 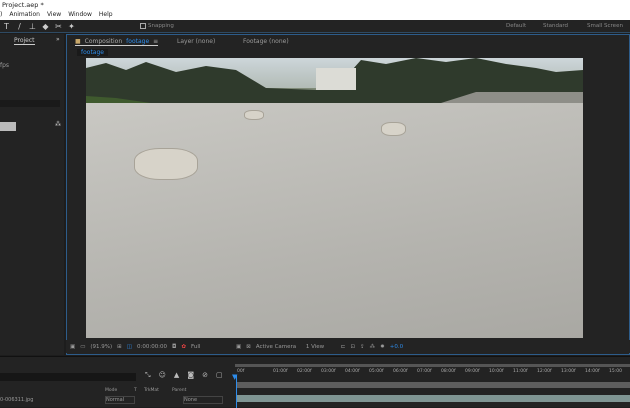 What do you see at coordinates (80, 15) in the screenshot?
I see `menu-window: Window` at bounding box center [80, 15].